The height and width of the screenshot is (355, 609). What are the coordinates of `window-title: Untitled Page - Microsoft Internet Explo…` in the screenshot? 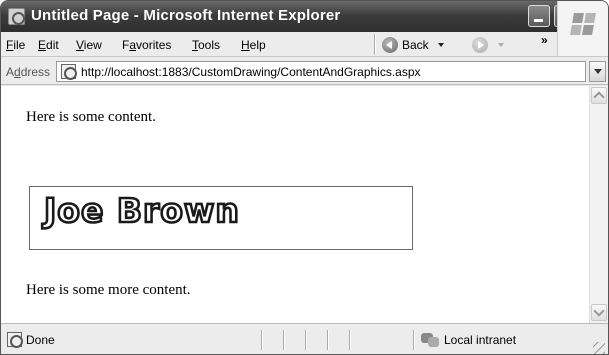 It's located at (186, 15).